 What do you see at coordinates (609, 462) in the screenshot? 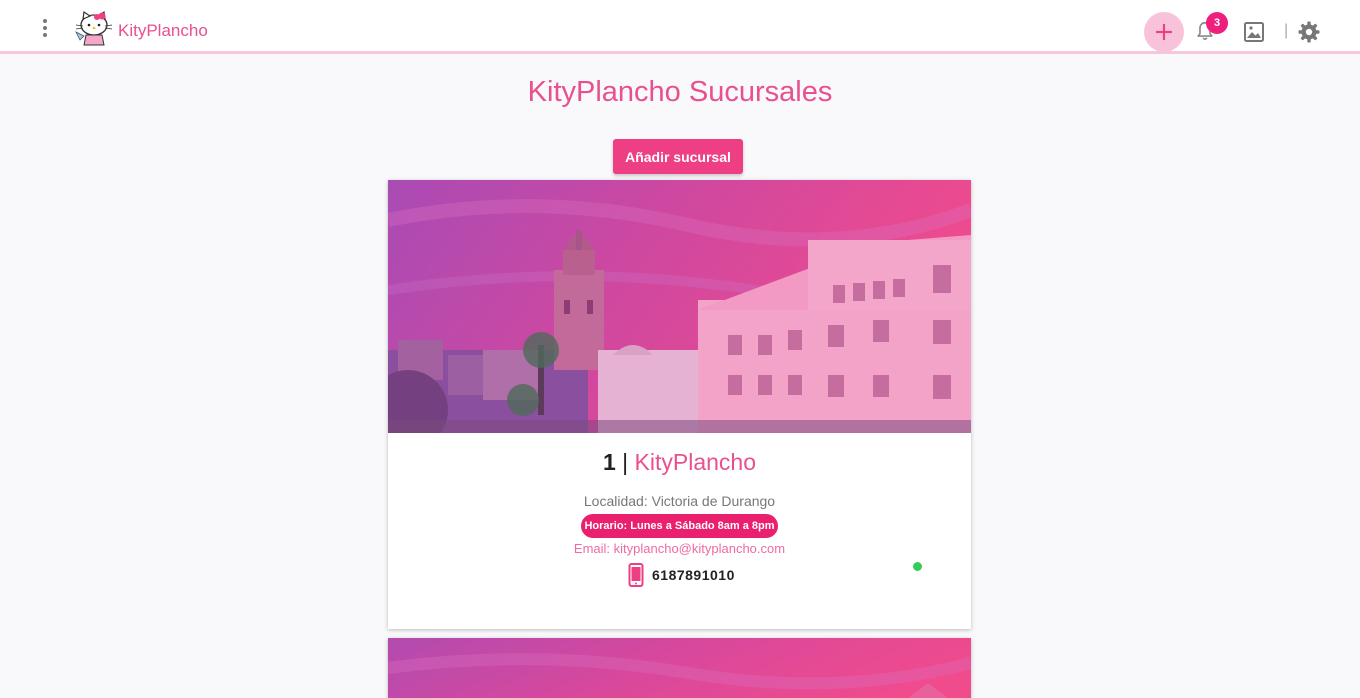
I see `branch-number: 1` at bounding box center [609, 462].